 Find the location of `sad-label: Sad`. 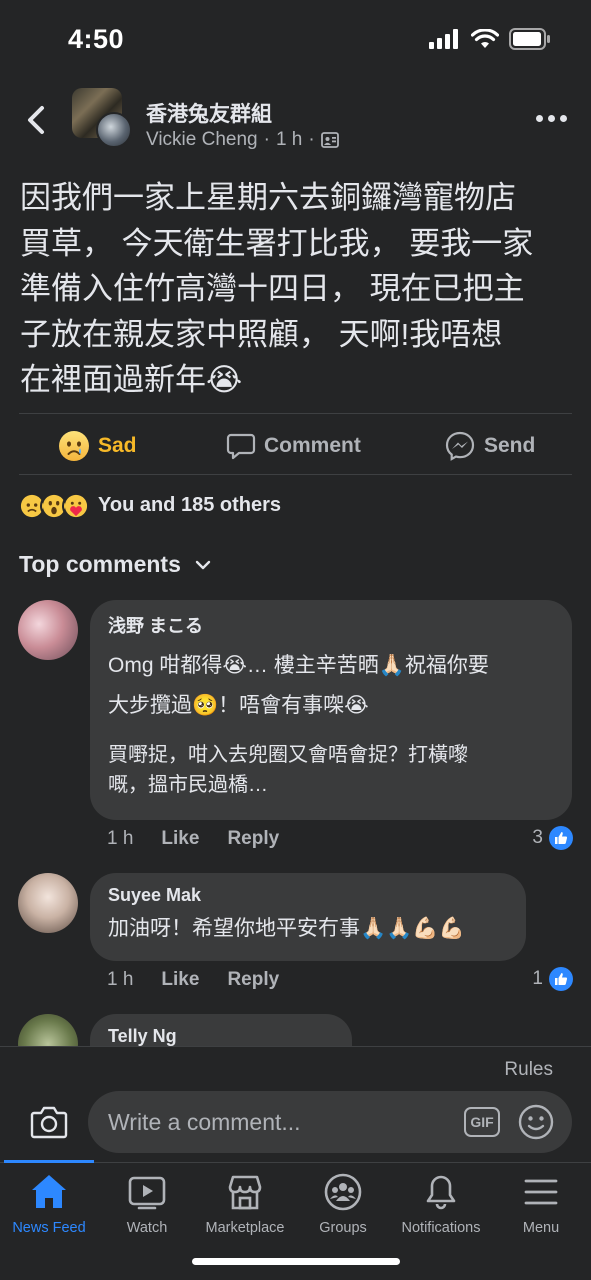

sad-label: Sad is located at coordinates (117, 445).